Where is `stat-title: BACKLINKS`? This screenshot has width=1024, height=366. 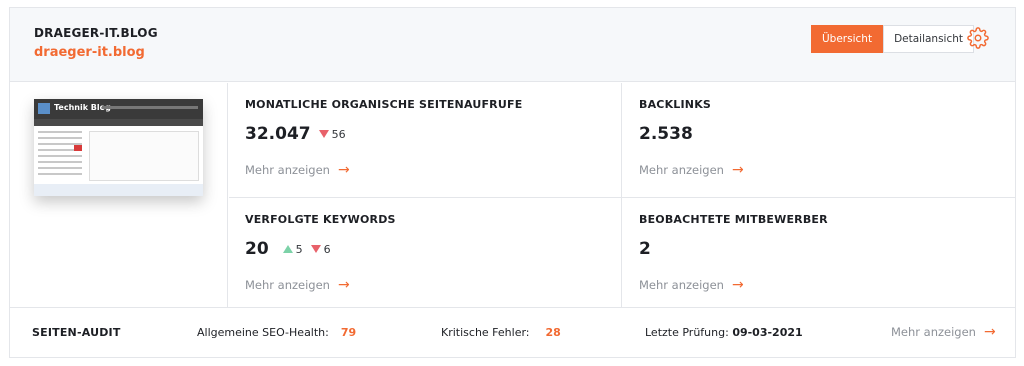
stat-title: BACKLINKS is located at coordinates (675, 104).